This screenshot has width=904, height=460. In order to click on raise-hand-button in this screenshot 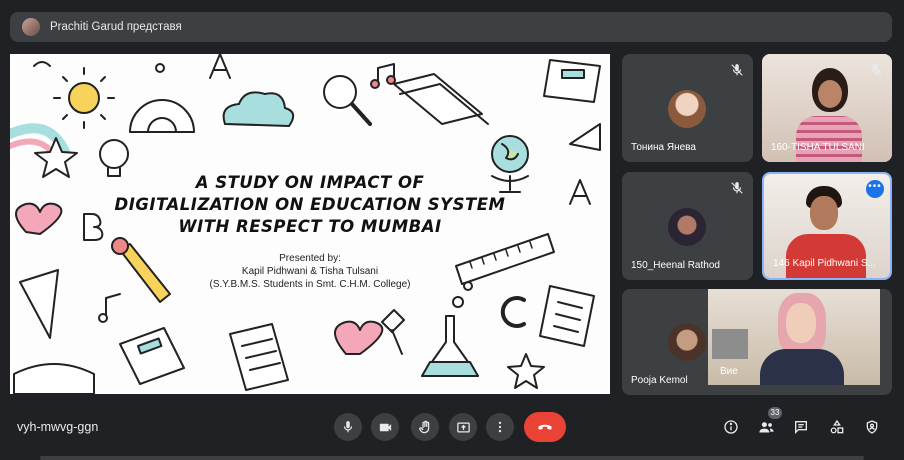, I will do `click(425, 427)`.